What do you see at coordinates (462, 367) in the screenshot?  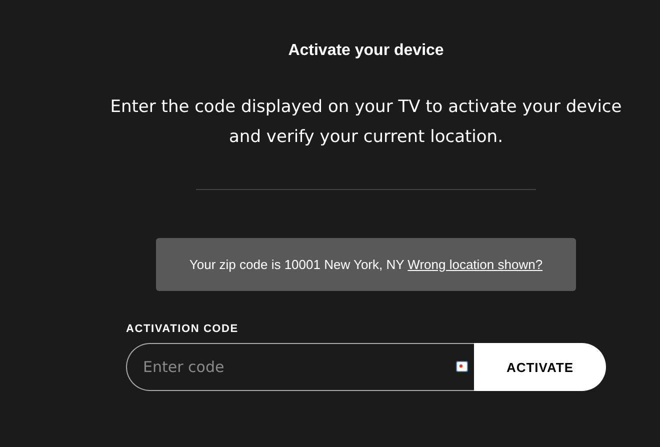 I see `autofill-icon` at bounding box center [462, 367].